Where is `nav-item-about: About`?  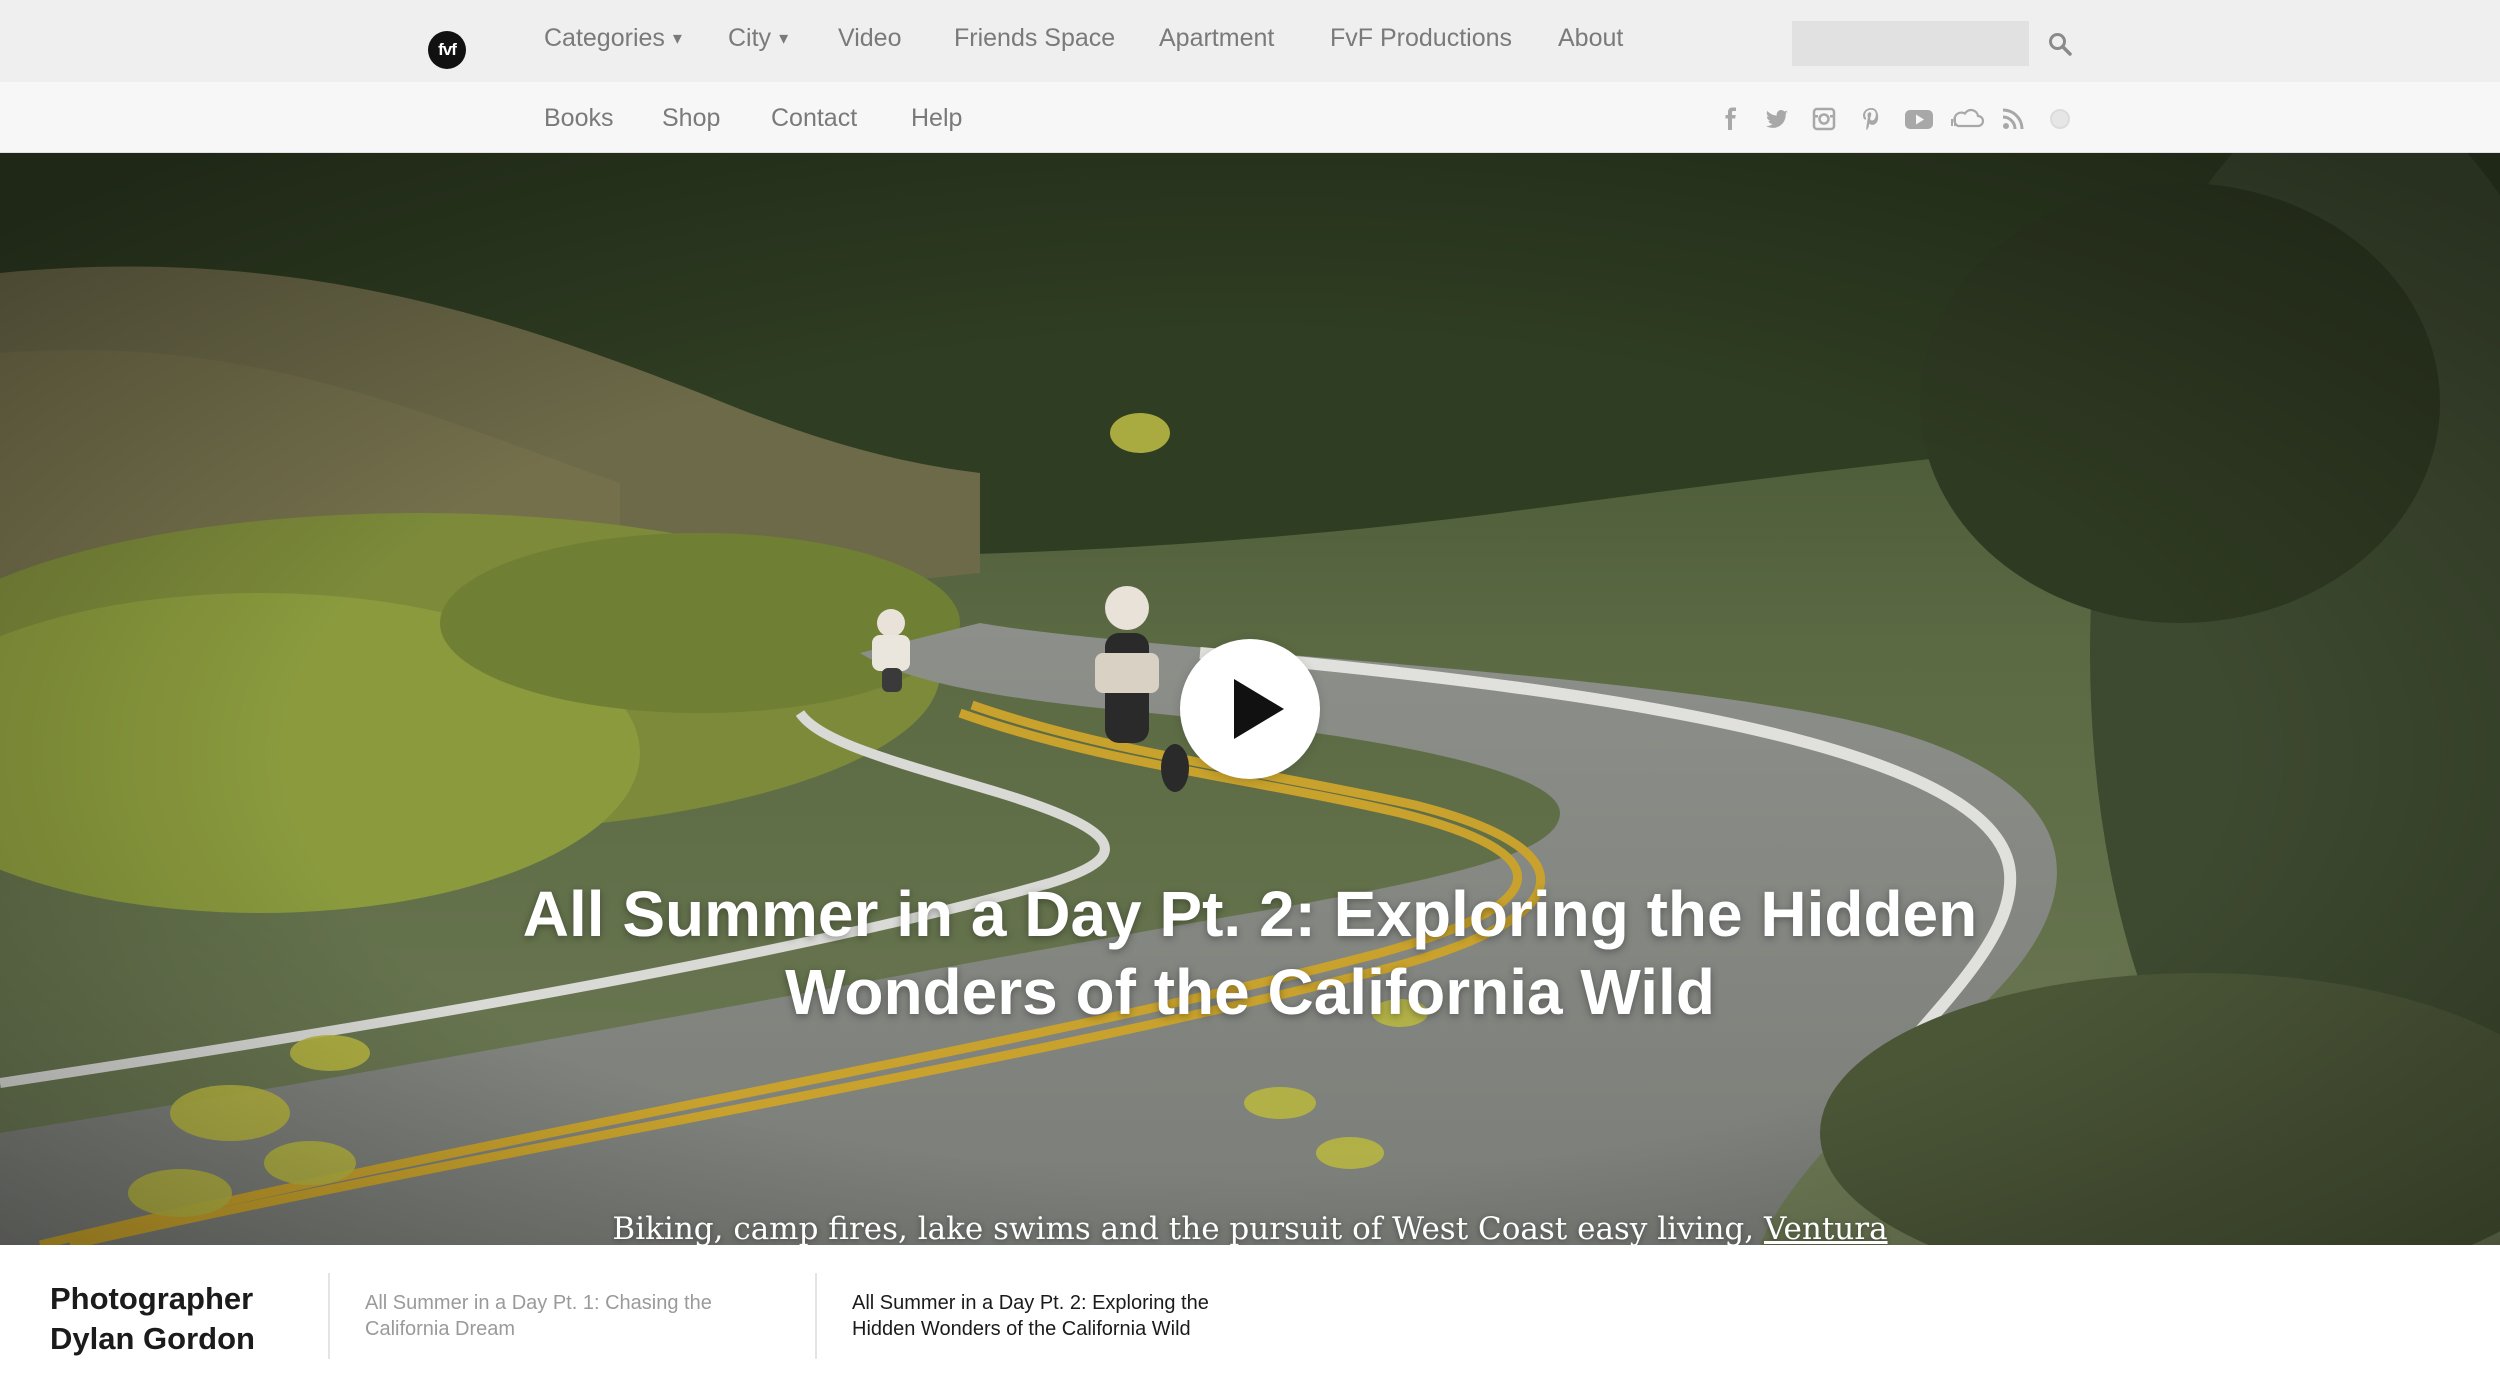
nav-item-about: About is located at coordinates (1590, 38).